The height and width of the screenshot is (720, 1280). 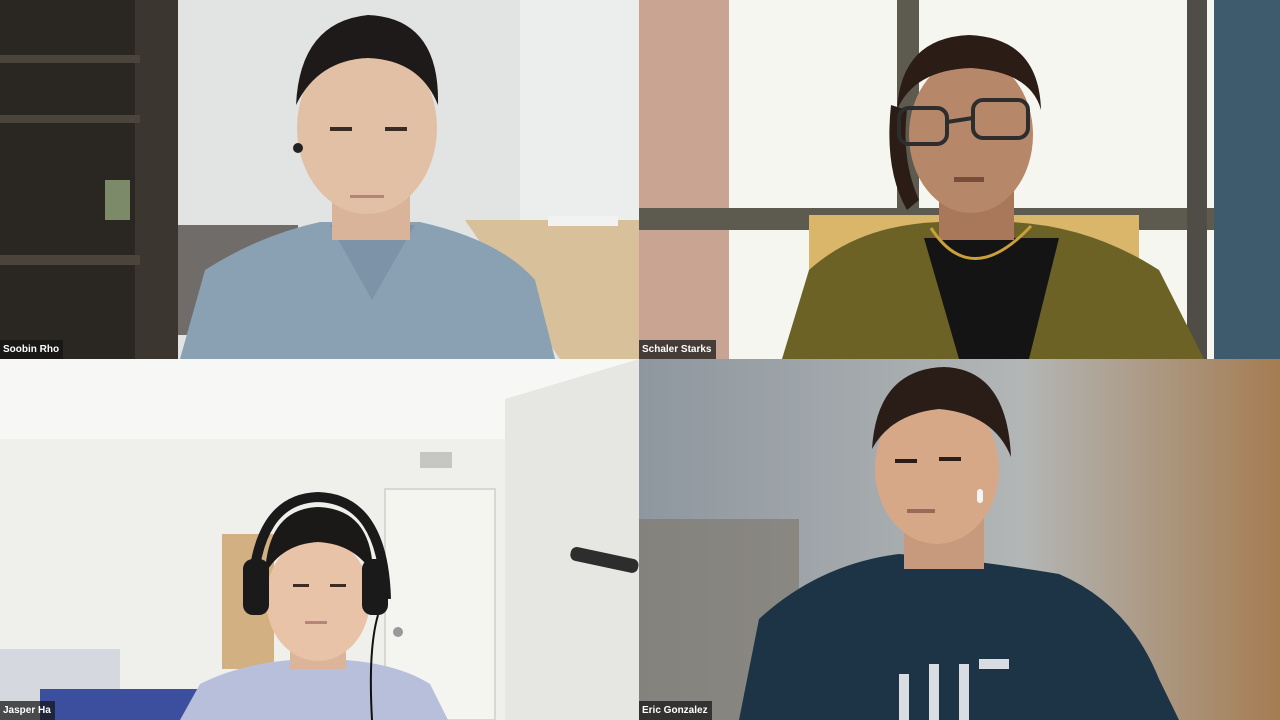 What do you see at coordinates (677, 349) in the screenshot?
I see `participant-name-label: Schaler Starks` at bounding box center [677, 349].